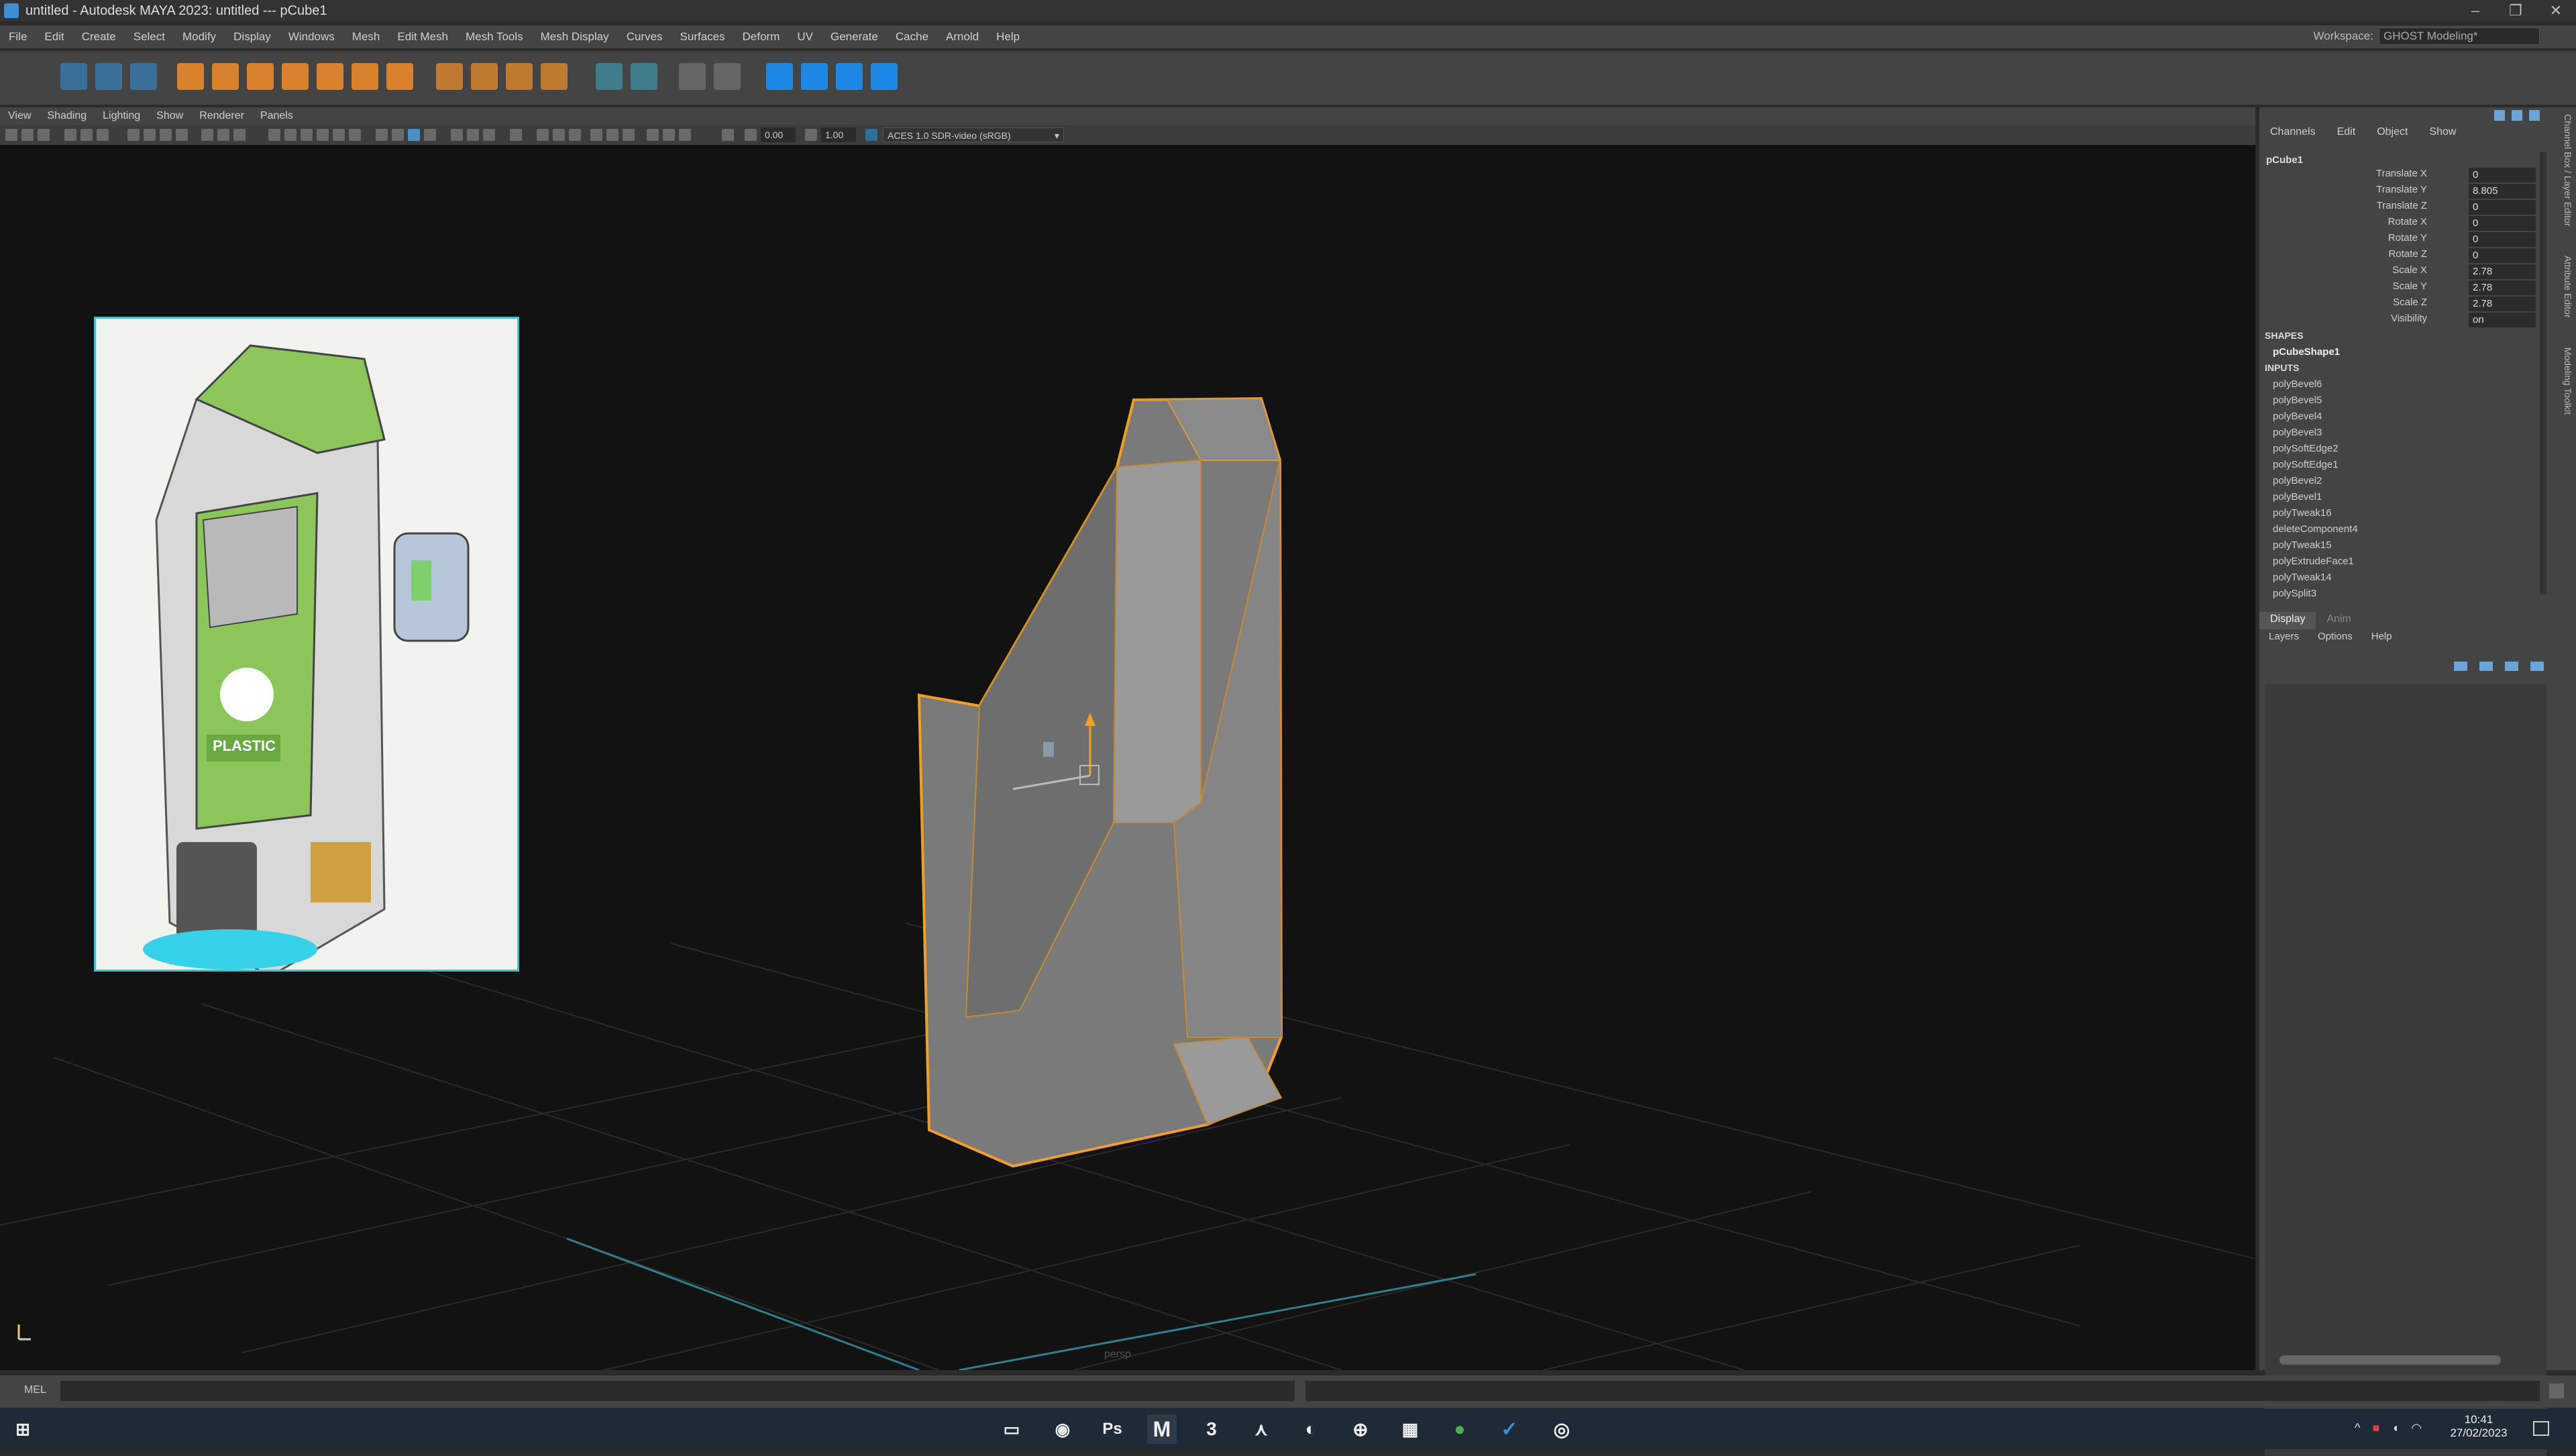  Describe the element at coordinates (166, 135) in the screenshot. I see `textured-icon` at that location.